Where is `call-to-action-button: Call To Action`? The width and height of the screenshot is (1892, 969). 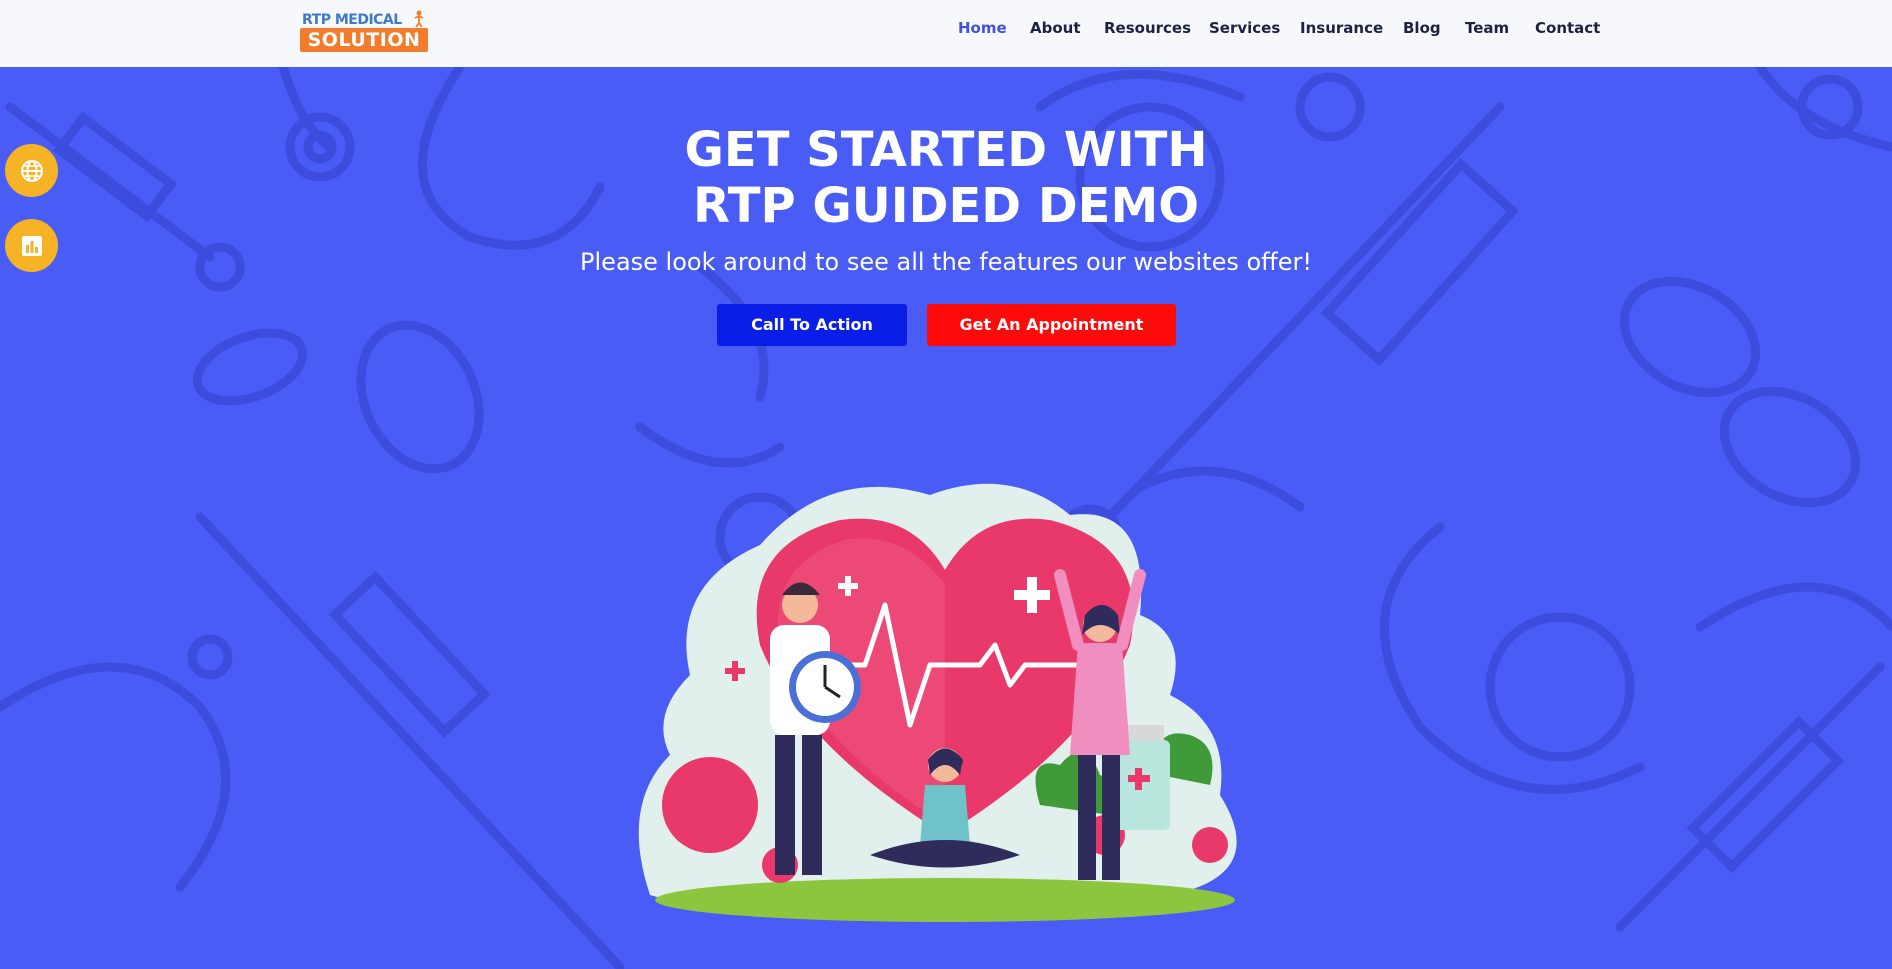 call-to-action-button: Call To Action is located at coordinates (812, 325).